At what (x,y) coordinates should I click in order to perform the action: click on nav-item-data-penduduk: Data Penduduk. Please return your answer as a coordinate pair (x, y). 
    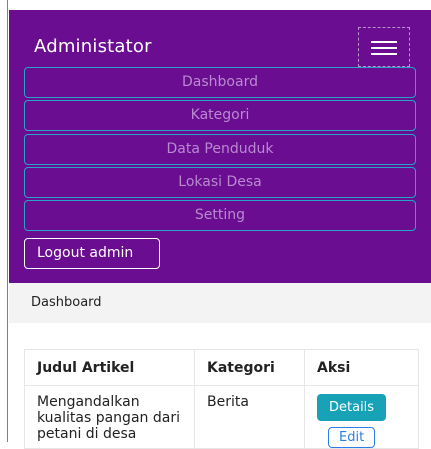
    Looking at the image, I should click on (220, 149).